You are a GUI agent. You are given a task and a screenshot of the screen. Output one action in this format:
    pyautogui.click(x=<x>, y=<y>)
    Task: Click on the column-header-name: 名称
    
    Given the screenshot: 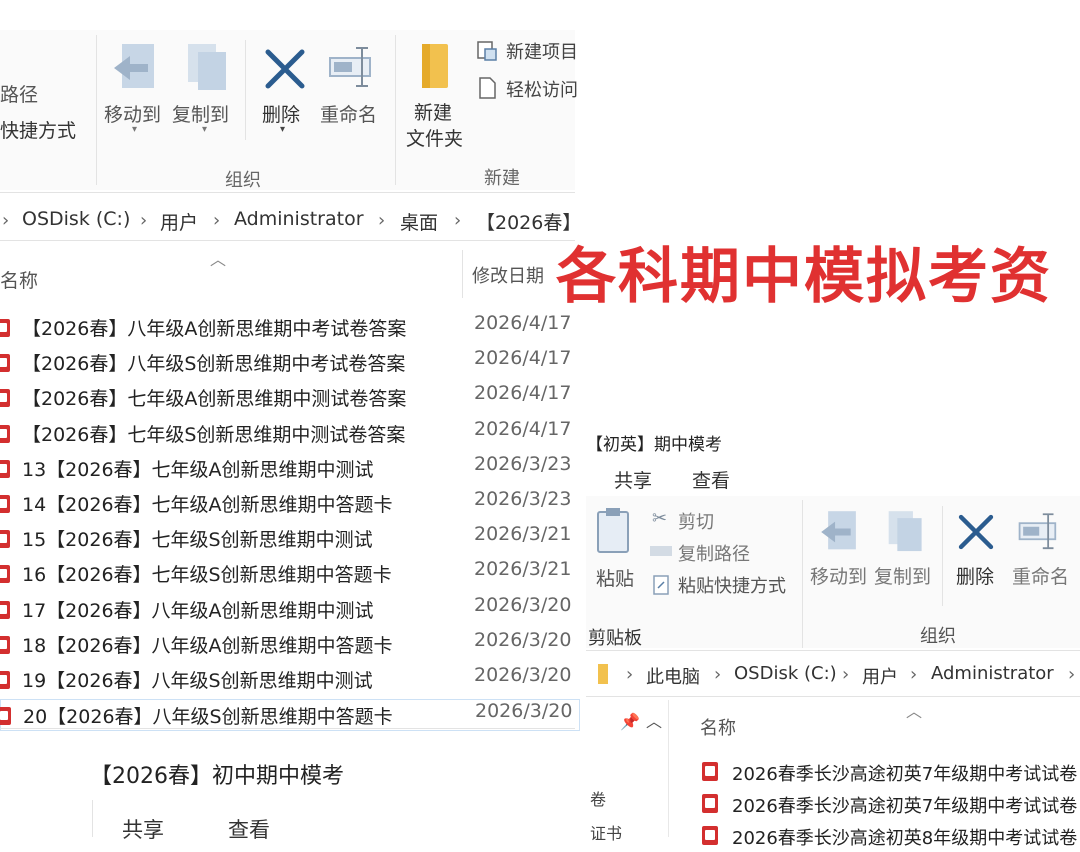 What is the action you would take?
    pyautogui.click(x=19, y=279)
    